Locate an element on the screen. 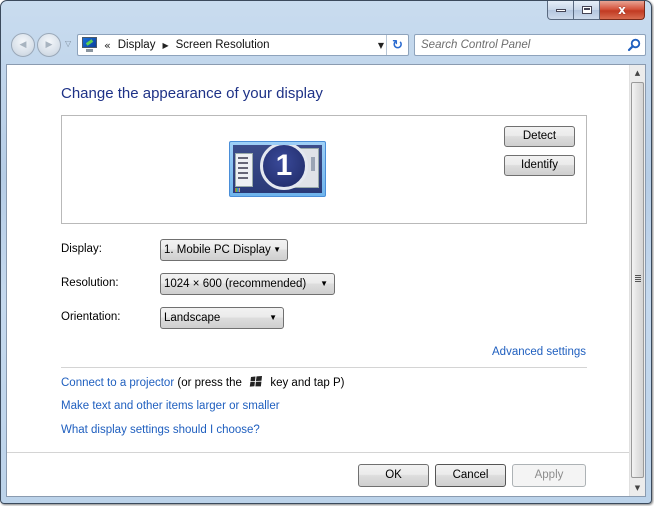 This screenshot has height=506, width=654. arrow-right-icon: ▶ is located at coordinates (49, 45).